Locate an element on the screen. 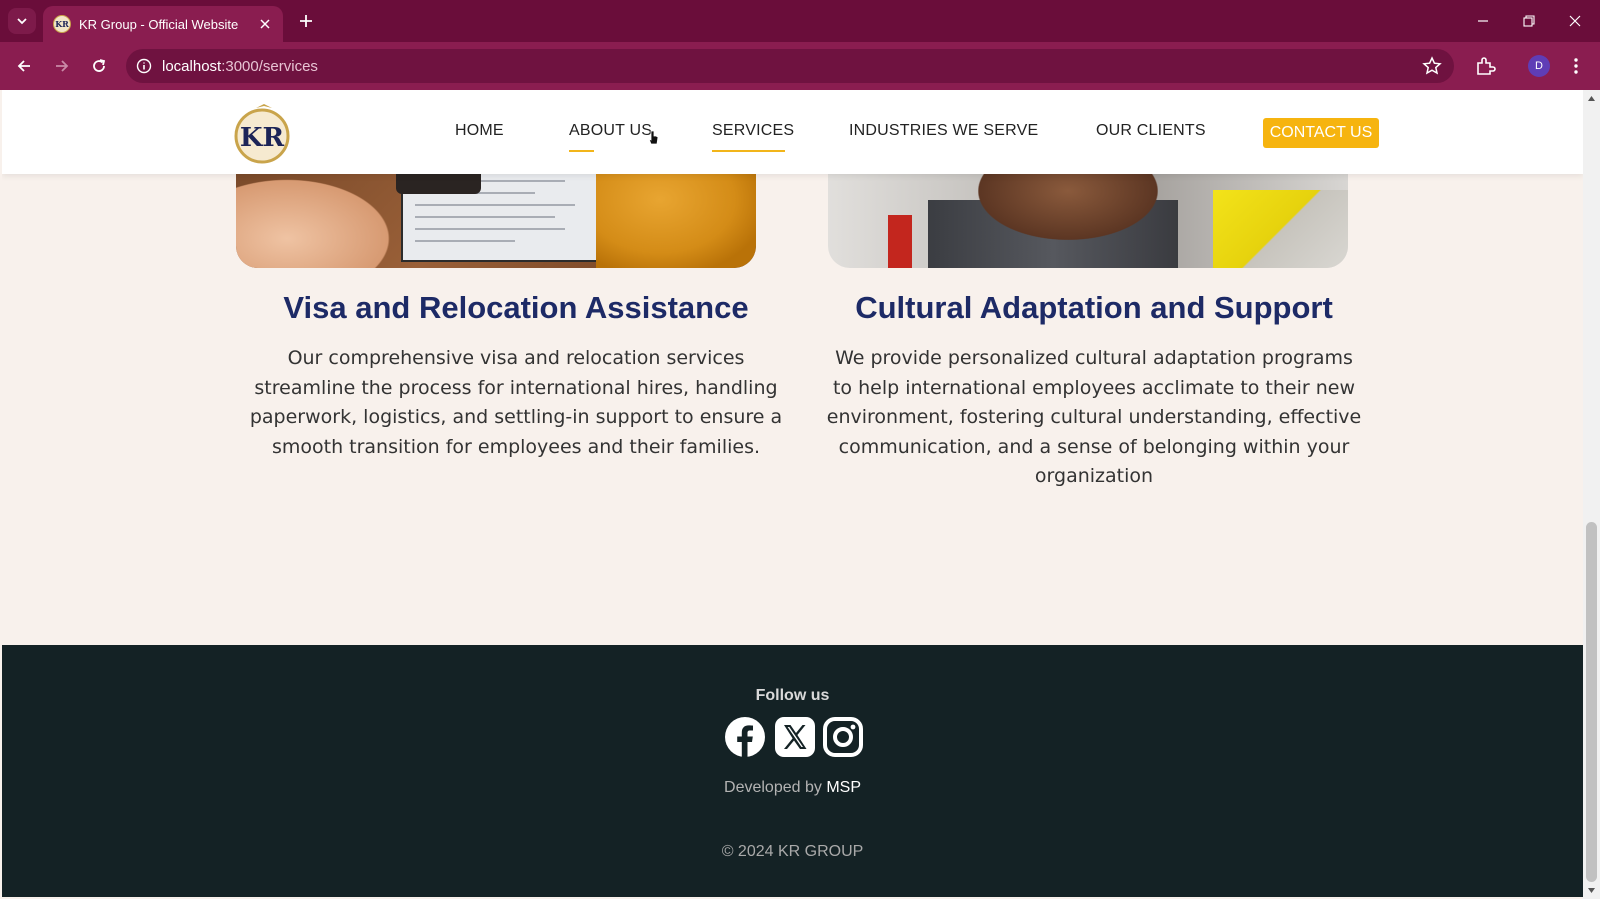 The image size is (1600, 899). nav-our-clients: OUR CLIENTS is located at coordinates (1151, 131).